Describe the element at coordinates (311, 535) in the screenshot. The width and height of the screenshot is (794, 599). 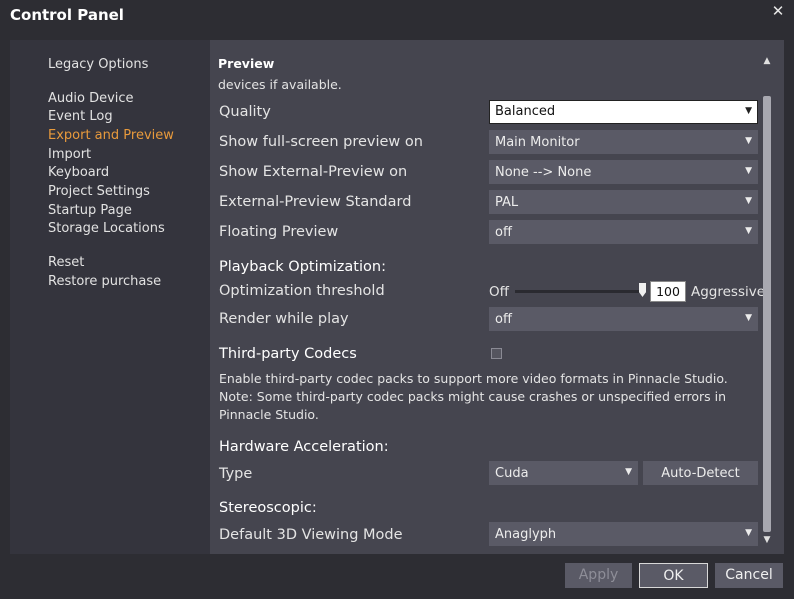
I see `viewing-mode-label: Default 3D Viewing Mode` at that location.